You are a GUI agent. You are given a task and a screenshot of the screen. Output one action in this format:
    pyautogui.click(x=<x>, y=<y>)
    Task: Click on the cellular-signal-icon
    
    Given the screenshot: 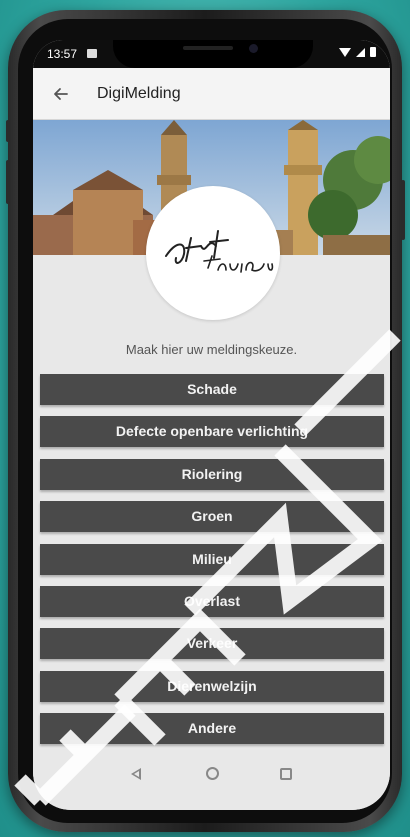 What is the action you would take?
    pyautogui.click(x=360, y=52)
    